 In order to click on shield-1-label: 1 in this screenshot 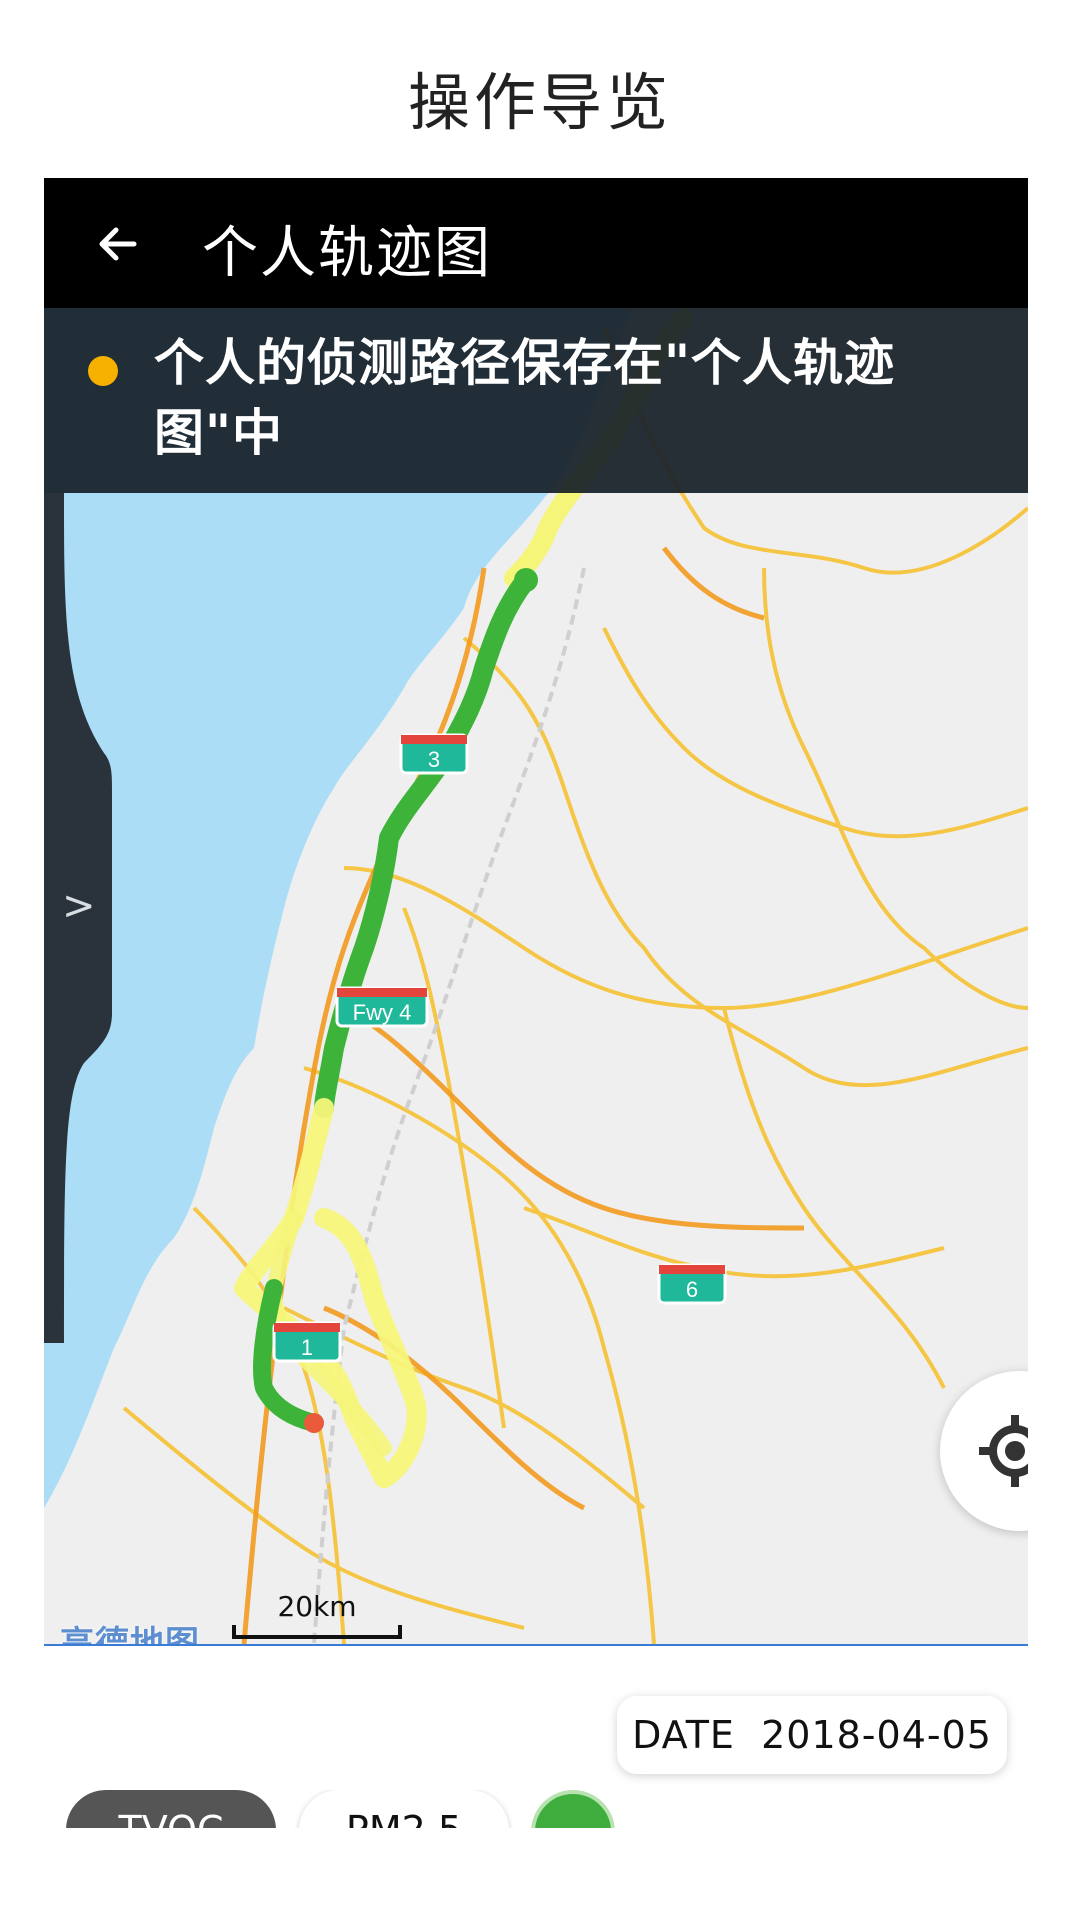, I will do `click(307, 1347)`.